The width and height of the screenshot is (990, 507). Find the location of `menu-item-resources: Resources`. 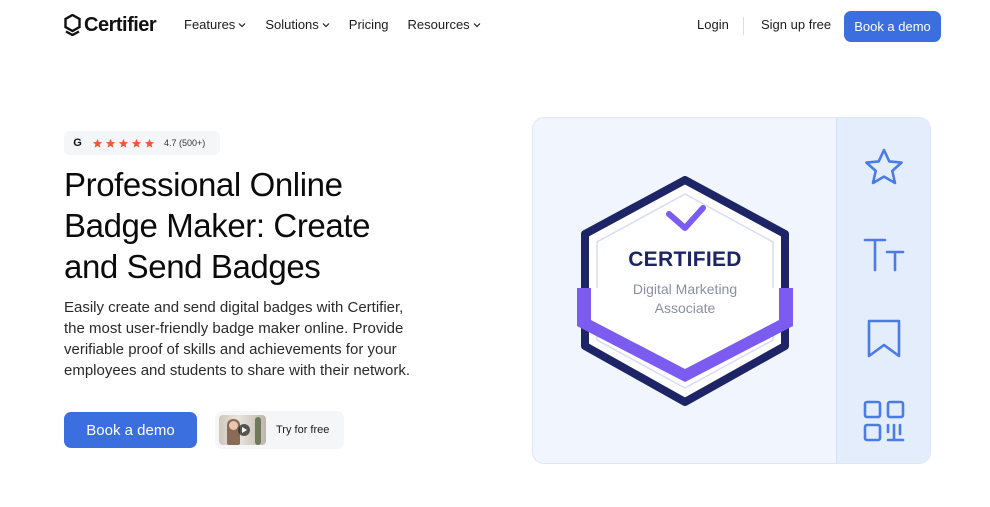

menu-item-resources: Resources is located at coordinates (444, 24).